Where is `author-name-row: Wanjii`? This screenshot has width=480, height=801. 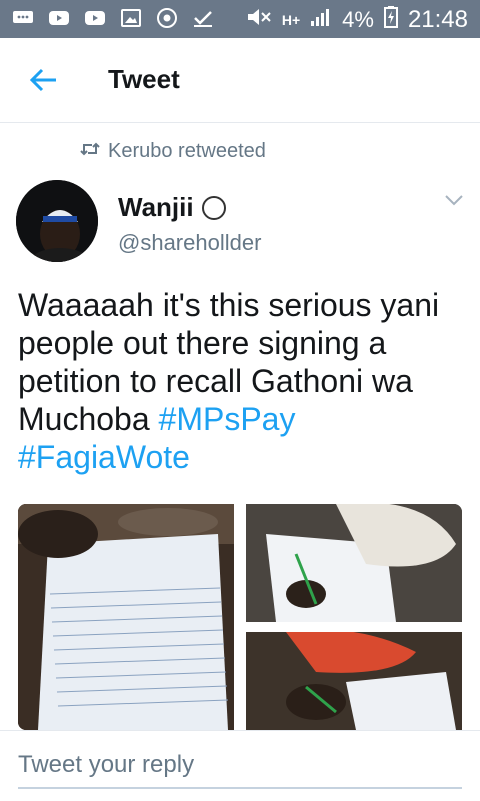
author-name-row: Wanjii is located at coordinates (172, 207).